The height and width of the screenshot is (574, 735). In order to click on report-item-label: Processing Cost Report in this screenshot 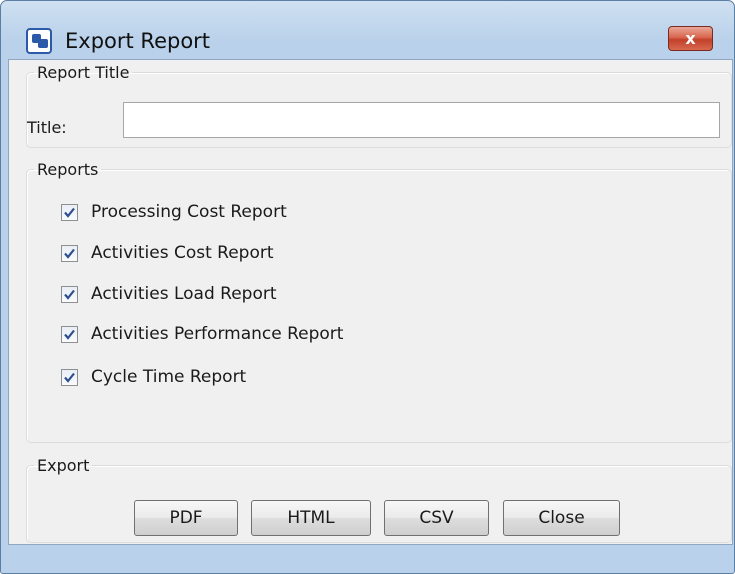, I will do `click(189, 212)`.